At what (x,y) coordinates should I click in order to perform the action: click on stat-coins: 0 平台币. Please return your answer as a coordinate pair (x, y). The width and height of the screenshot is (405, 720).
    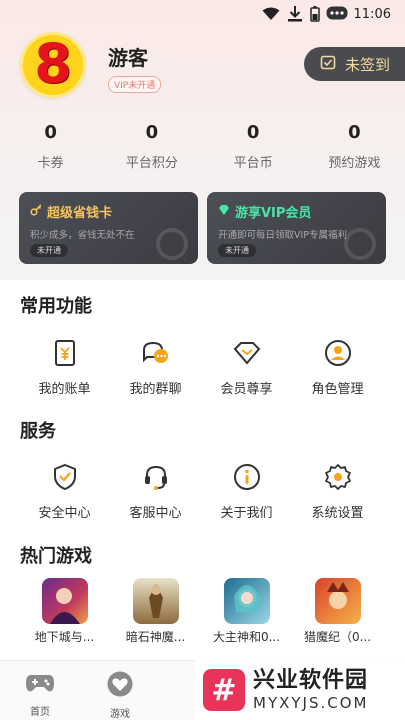
    Looking at the image, I should click on (253, 147).